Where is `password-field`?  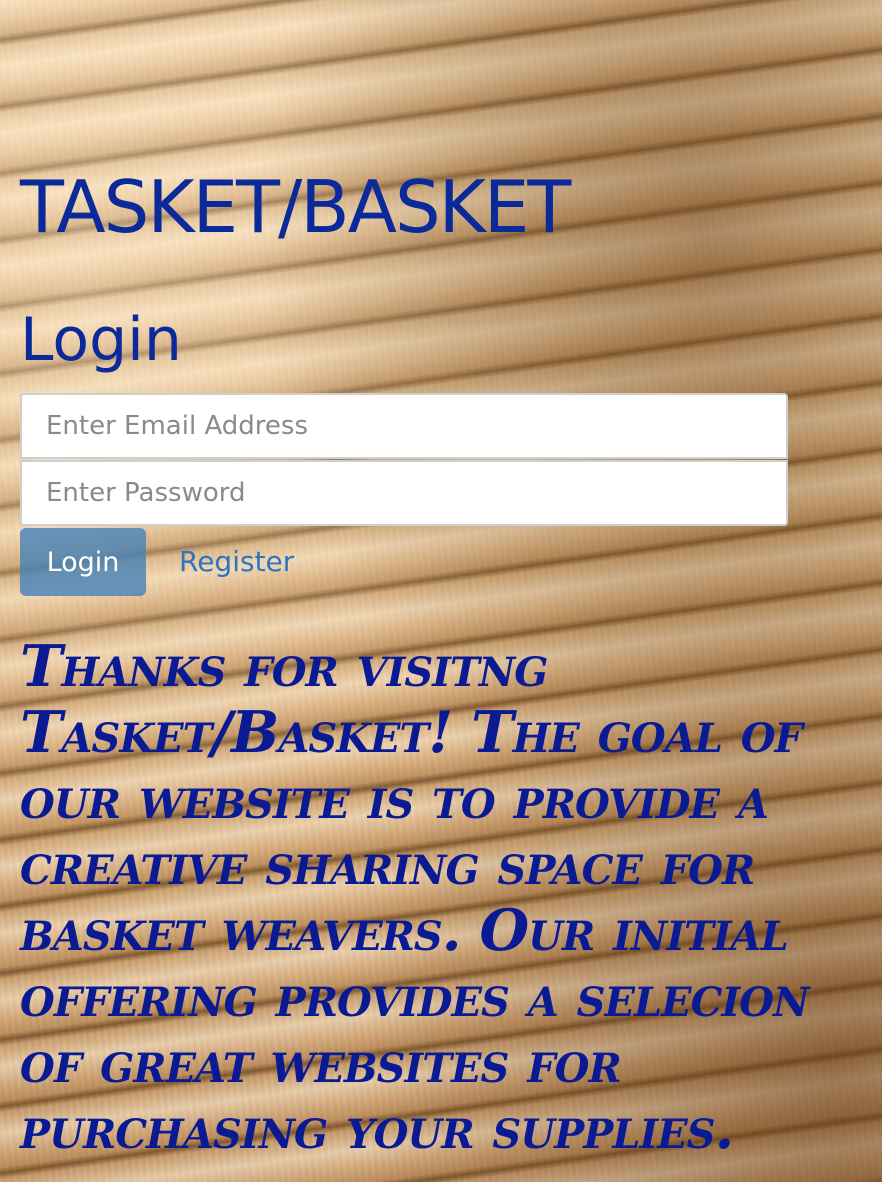
password-field is located at coordinates (404, 493).